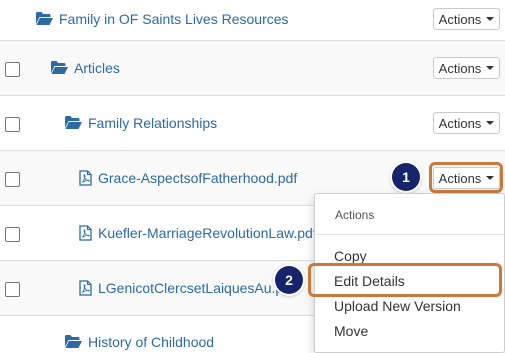  Describe the element at coordinates (151, 342) in the screenshot. I see `folder-name: History of Childhood` at that location.